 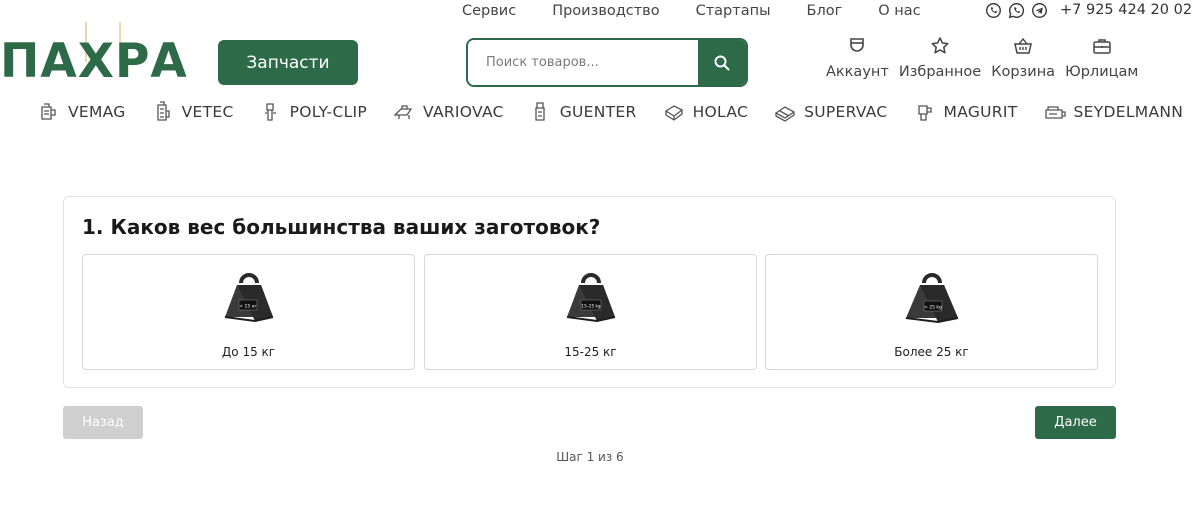 I want to click on kettlebell-icon: 15–25 kg, so click(x=590, y=298).